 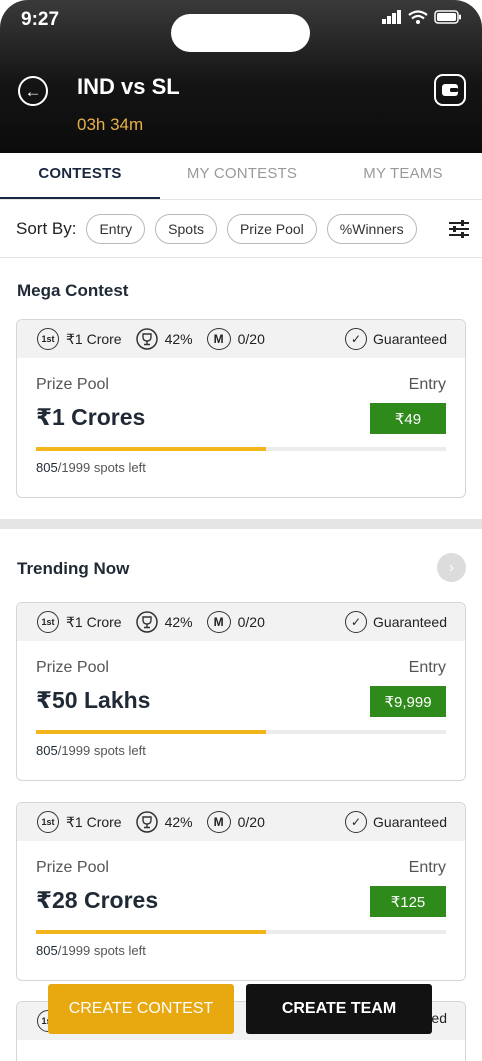 I want to click on sort-chip-winners: %Winners, so click(x=371, y=228).